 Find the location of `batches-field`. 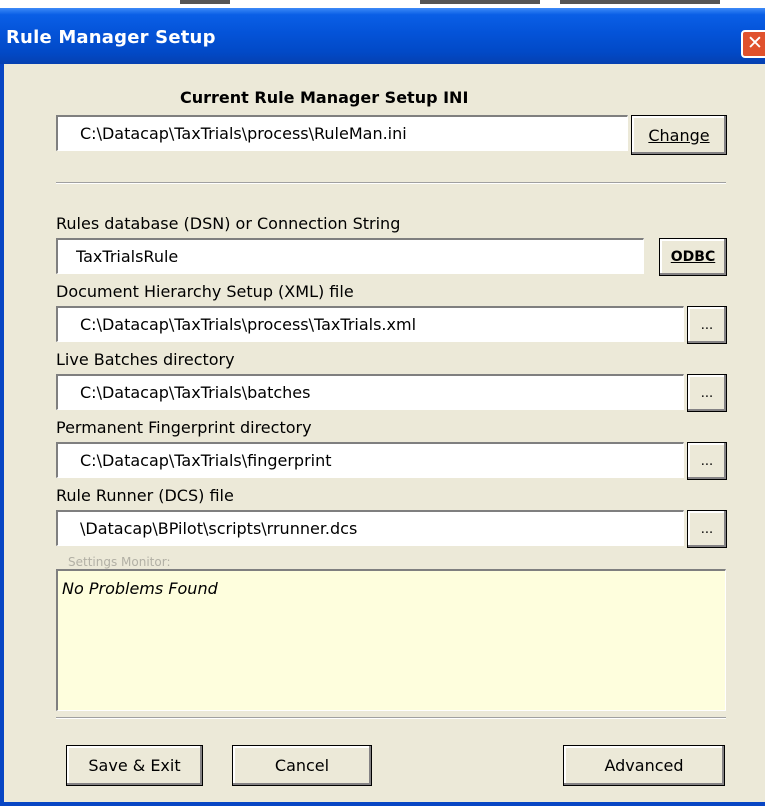

batches-field is located at coordinates (370, 392).